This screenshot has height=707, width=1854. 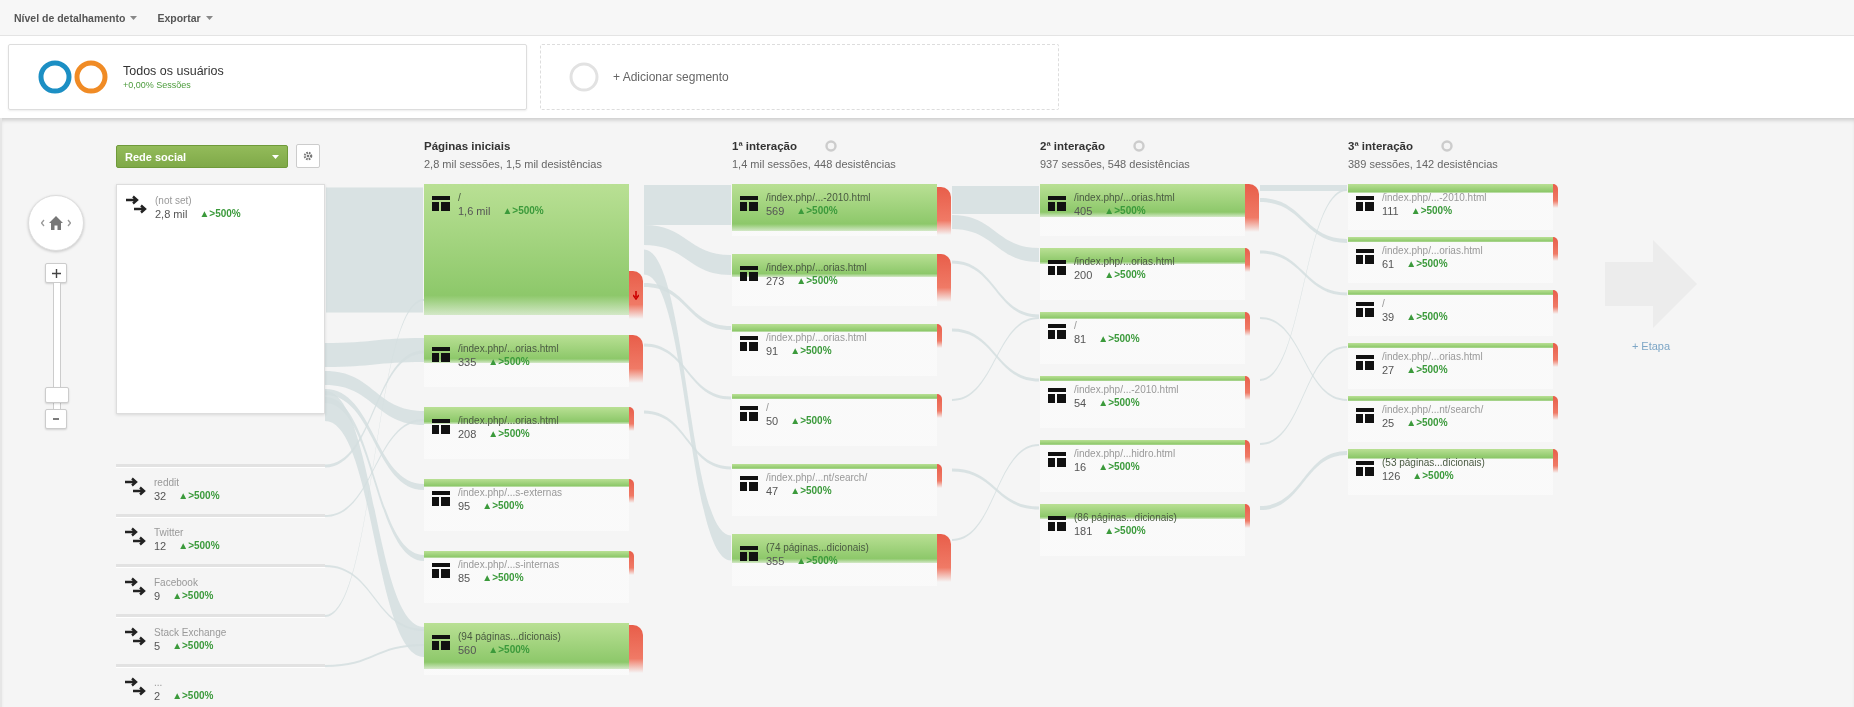 What do you see at coordinates (220, 639) in the screenshot?
I see `source-node: Stack Exchange 5 ▲>500%` at bounding box center [220, 639].